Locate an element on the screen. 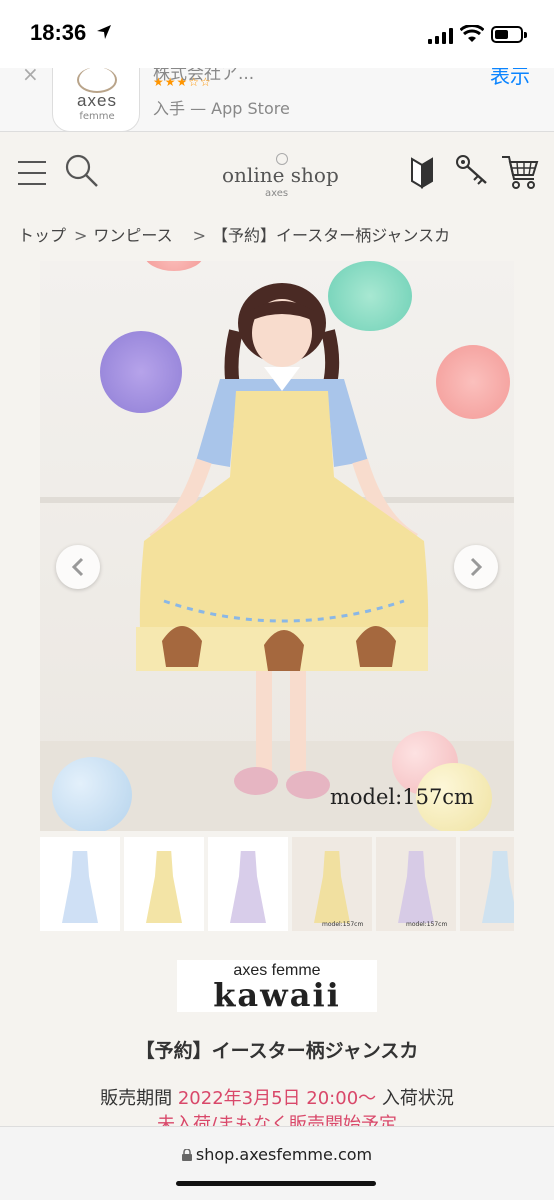 This screenshot has height=1200, width=554. clock: 18:36 is located at coordinates (58, 32).